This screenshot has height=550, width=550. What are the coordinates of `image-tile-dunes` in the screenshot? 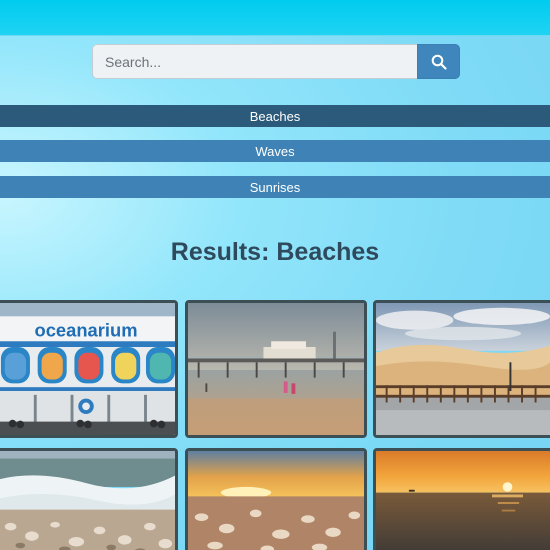 It's located at (461, 369).